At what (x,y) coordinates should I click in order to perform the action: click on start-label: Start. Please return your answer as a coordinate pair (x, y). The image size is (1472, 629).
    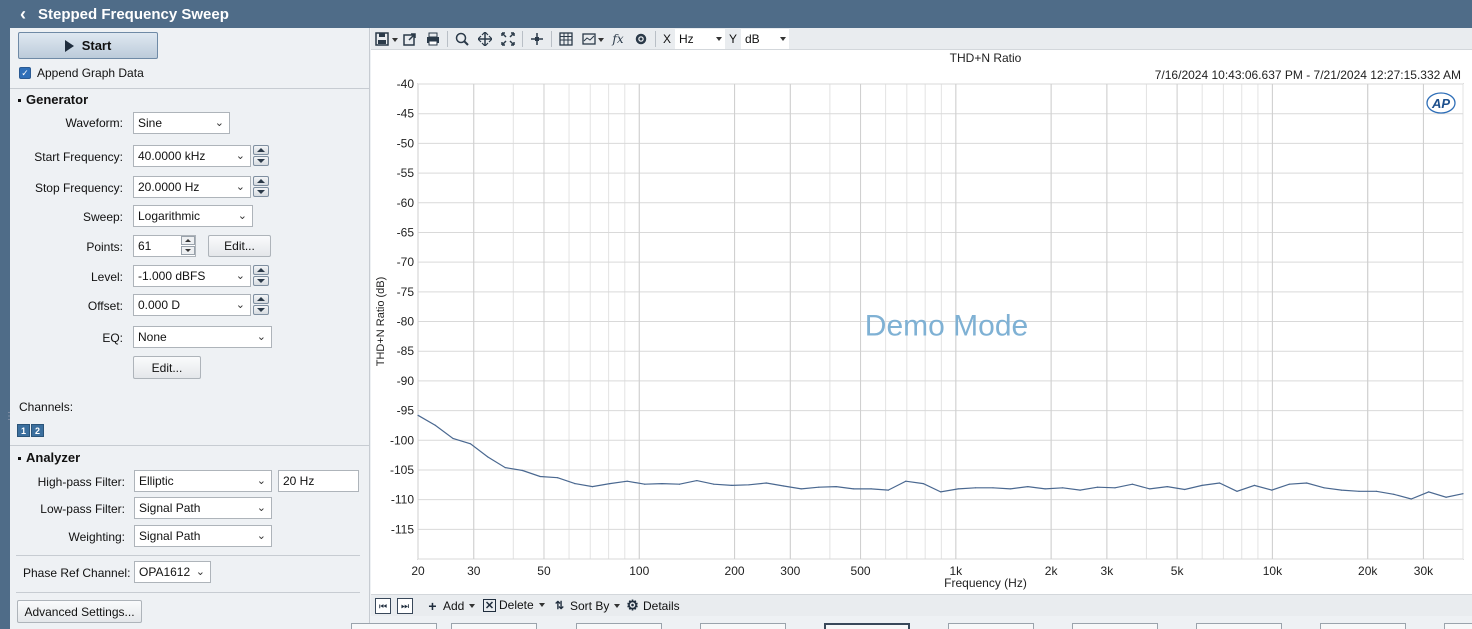
    Looking at the image, I should click on (96, 45).